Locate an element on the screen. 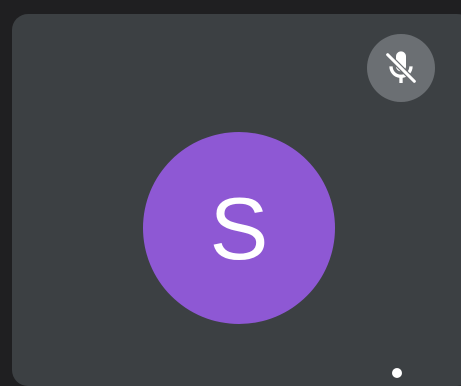 The width and height of the screenshot is (461, 386). mic-off-icon is located at coordinates (401, 68).